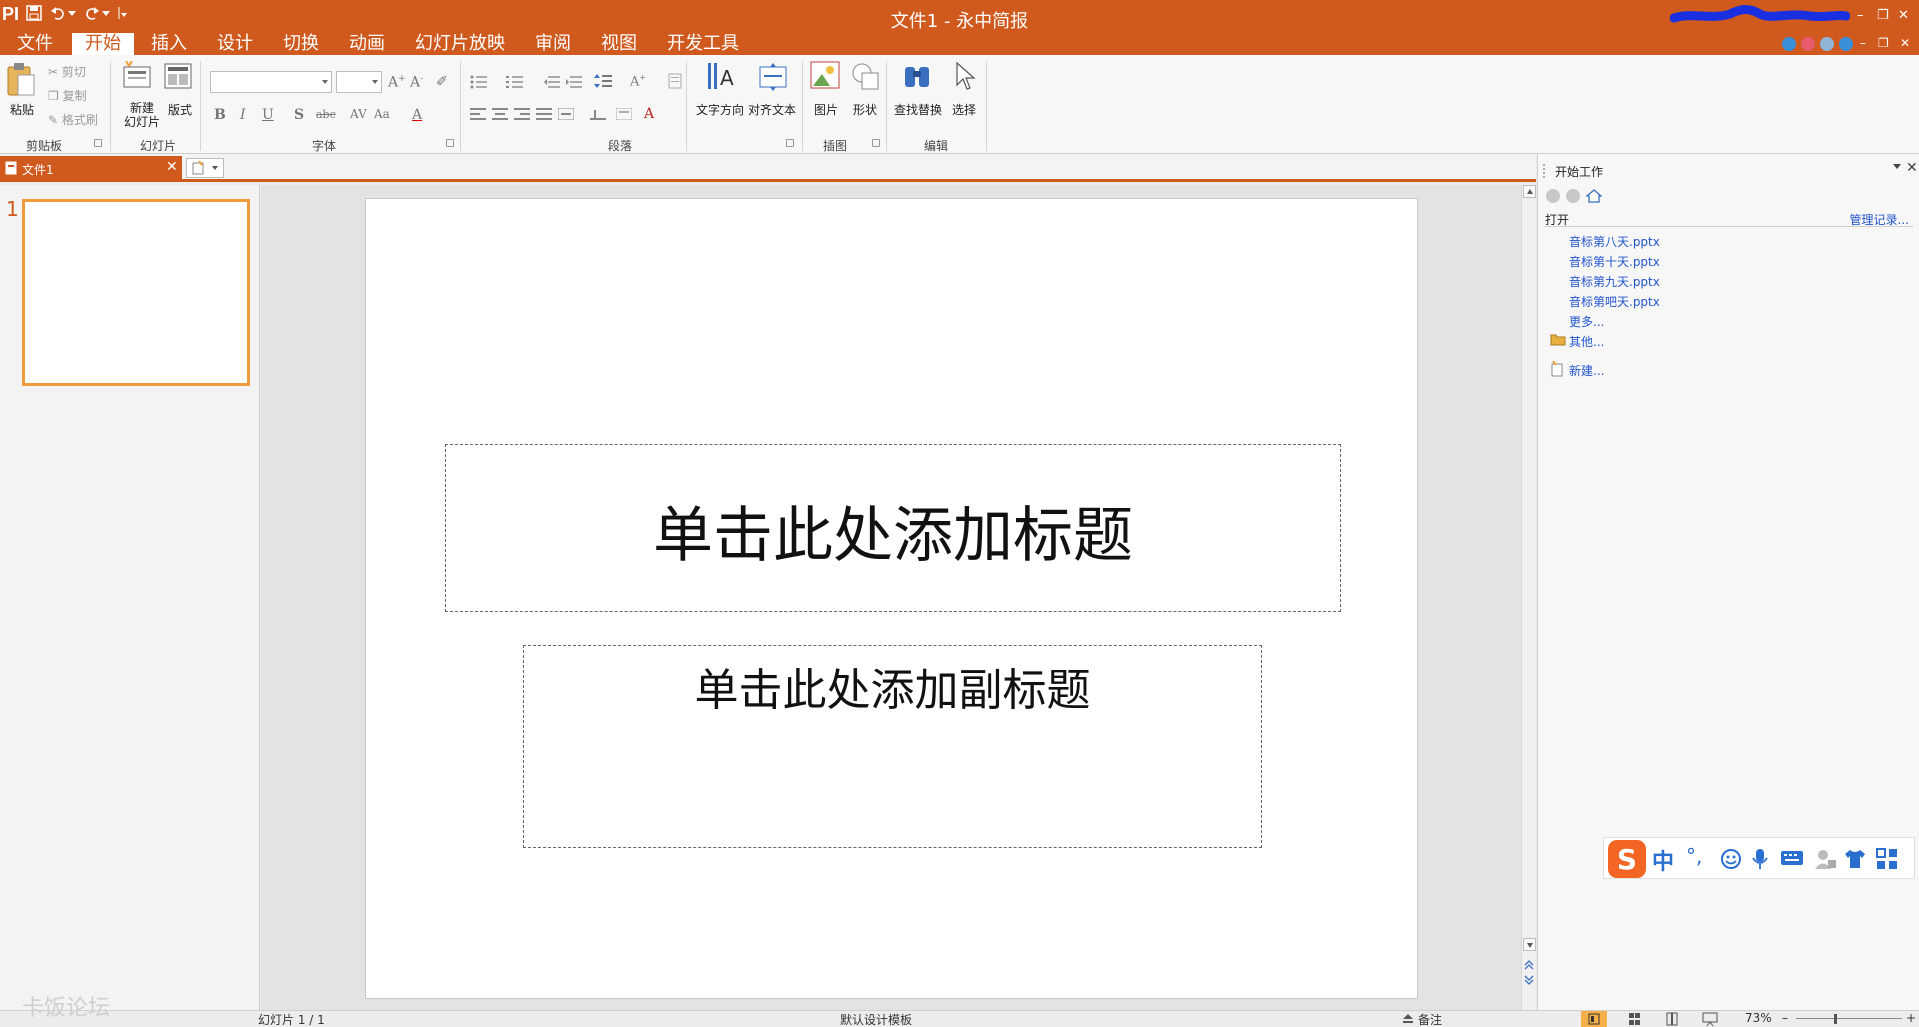 This screenshot has width=1919, height=1027. What do you see at coordinates (1846, 44) in the screenshot?
I see `help-icon` at bounding box center [1846, 44].